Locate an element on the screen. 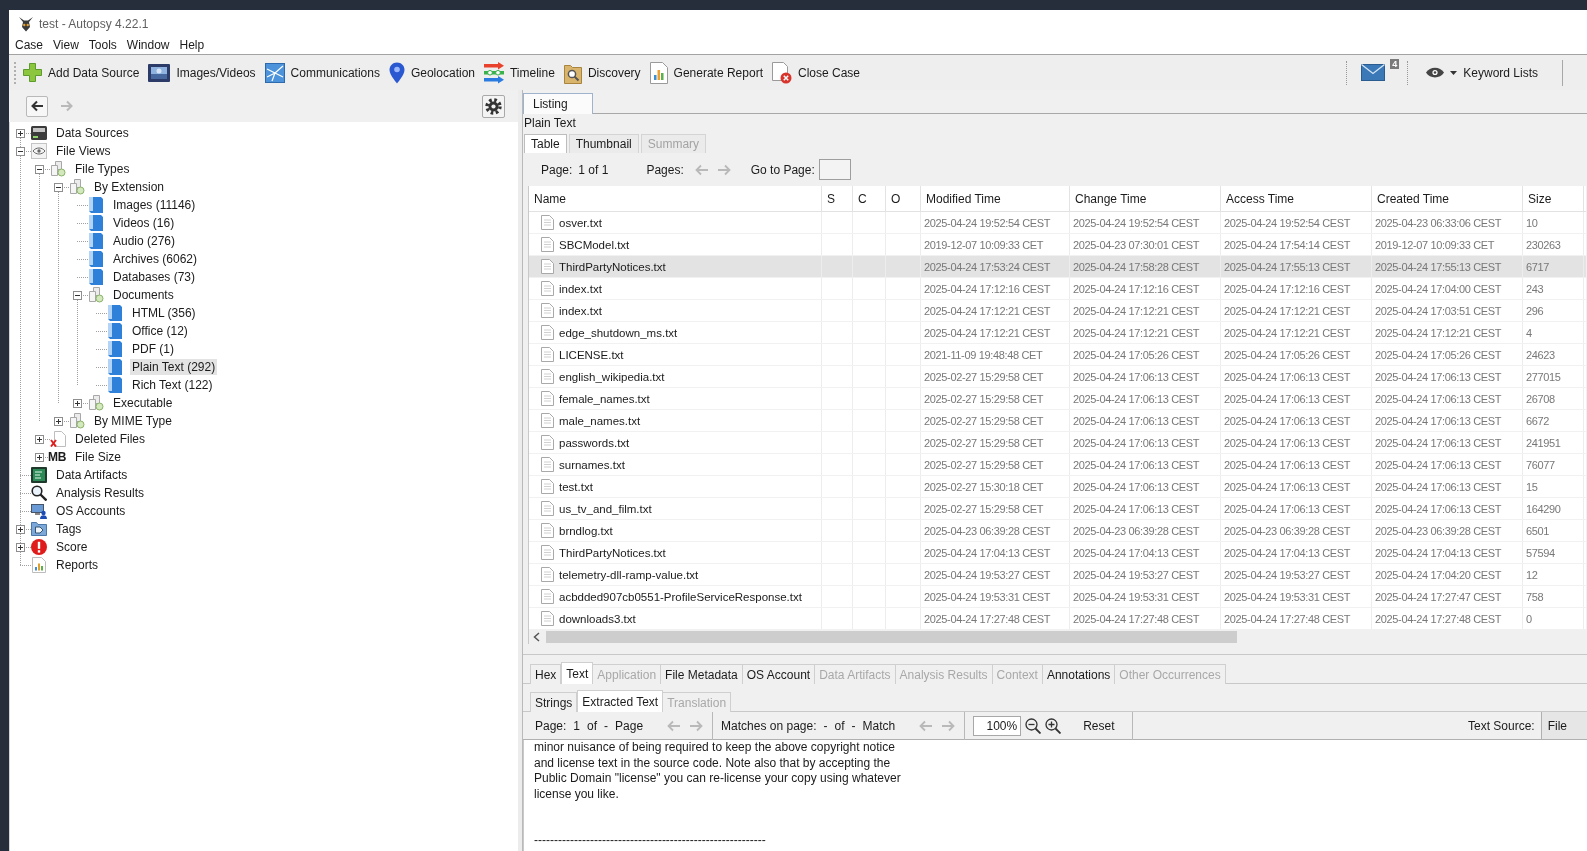 Image resolution: width=1587 pixels, height=851 pixels. table-row: acbdded907cb0551-ProfileServiceResponse.txt 2025-04-24 19:53:31 CEST 2025-04-24 19:53:31 CEST 2025-04-24 19:53:31 CEST 2025-04-24 17:27:47 CEST 758 is located at coordinates (1057, 597).